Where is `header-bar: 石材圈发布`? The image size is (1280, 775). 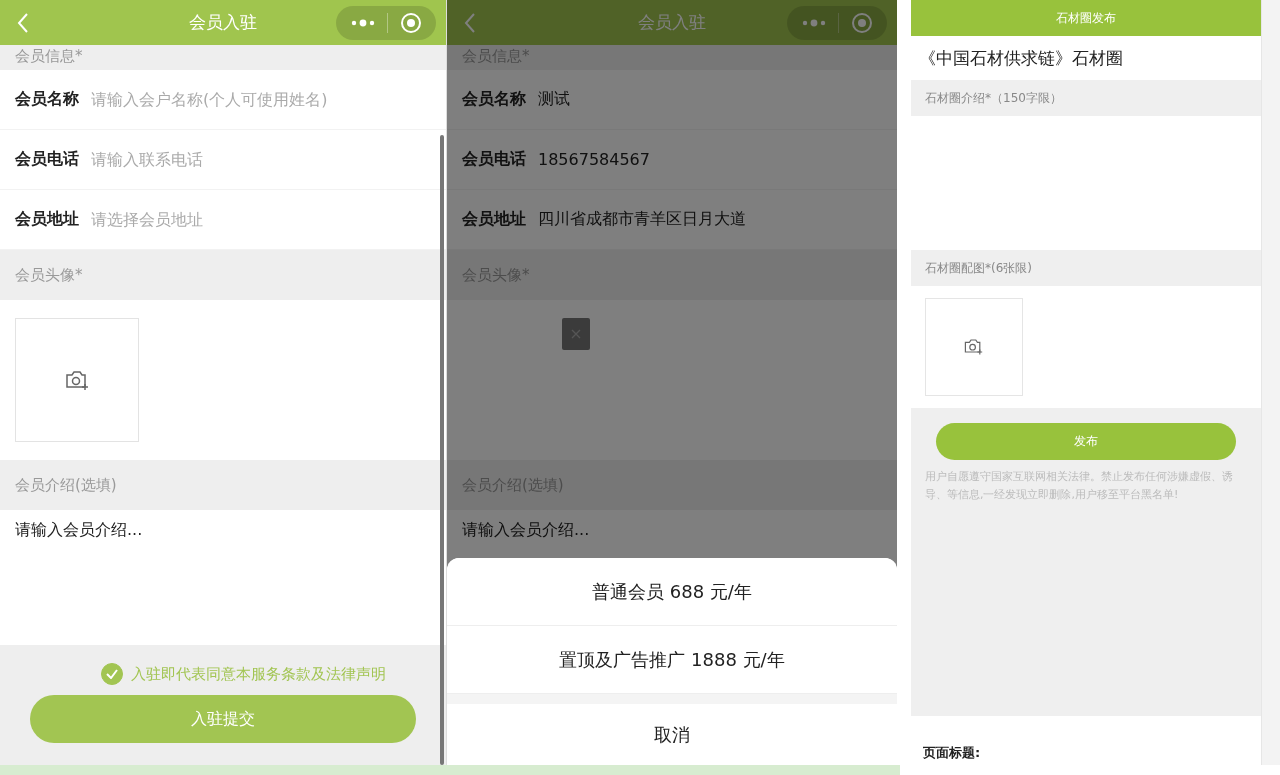 header-bar: 石材圈发布 is located at coordinates (1086, 18).